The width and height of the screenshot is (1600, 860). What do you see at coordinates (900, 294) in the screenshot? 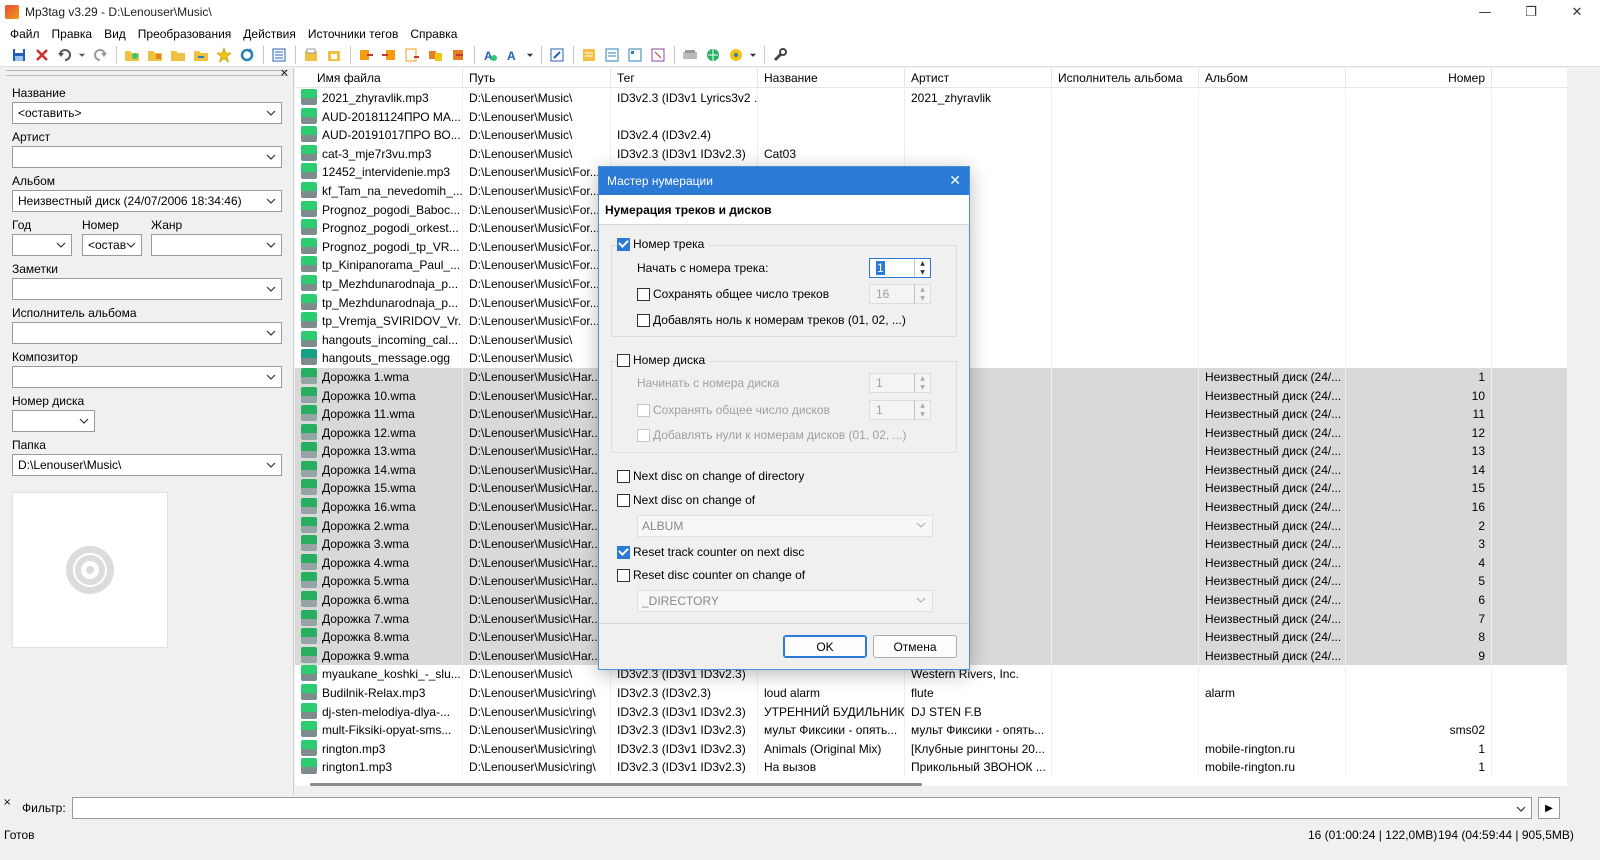
I see `total-tracks-spinner: 16 ▲ ▼` at bounding box center [900, 294].